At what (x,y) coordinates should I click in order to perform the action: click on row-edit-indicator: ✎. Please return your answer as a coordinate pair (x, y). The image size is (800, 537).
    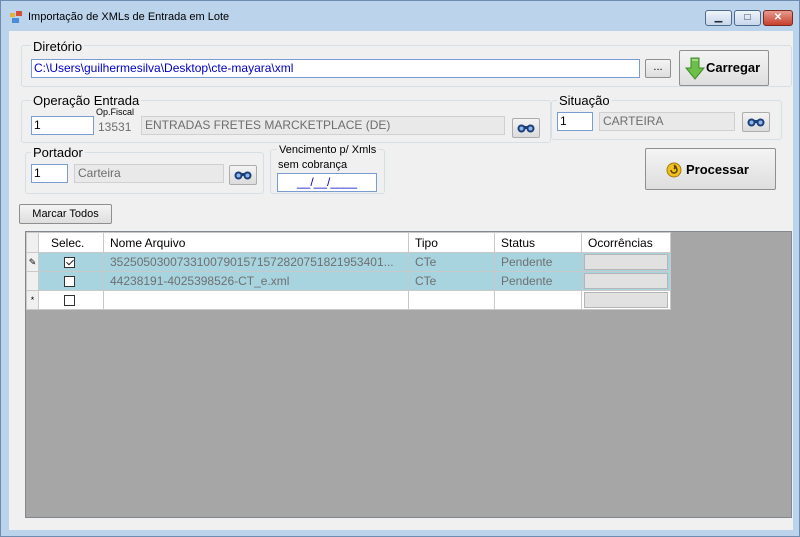
    Looking at the image, I should click on (32, 262).